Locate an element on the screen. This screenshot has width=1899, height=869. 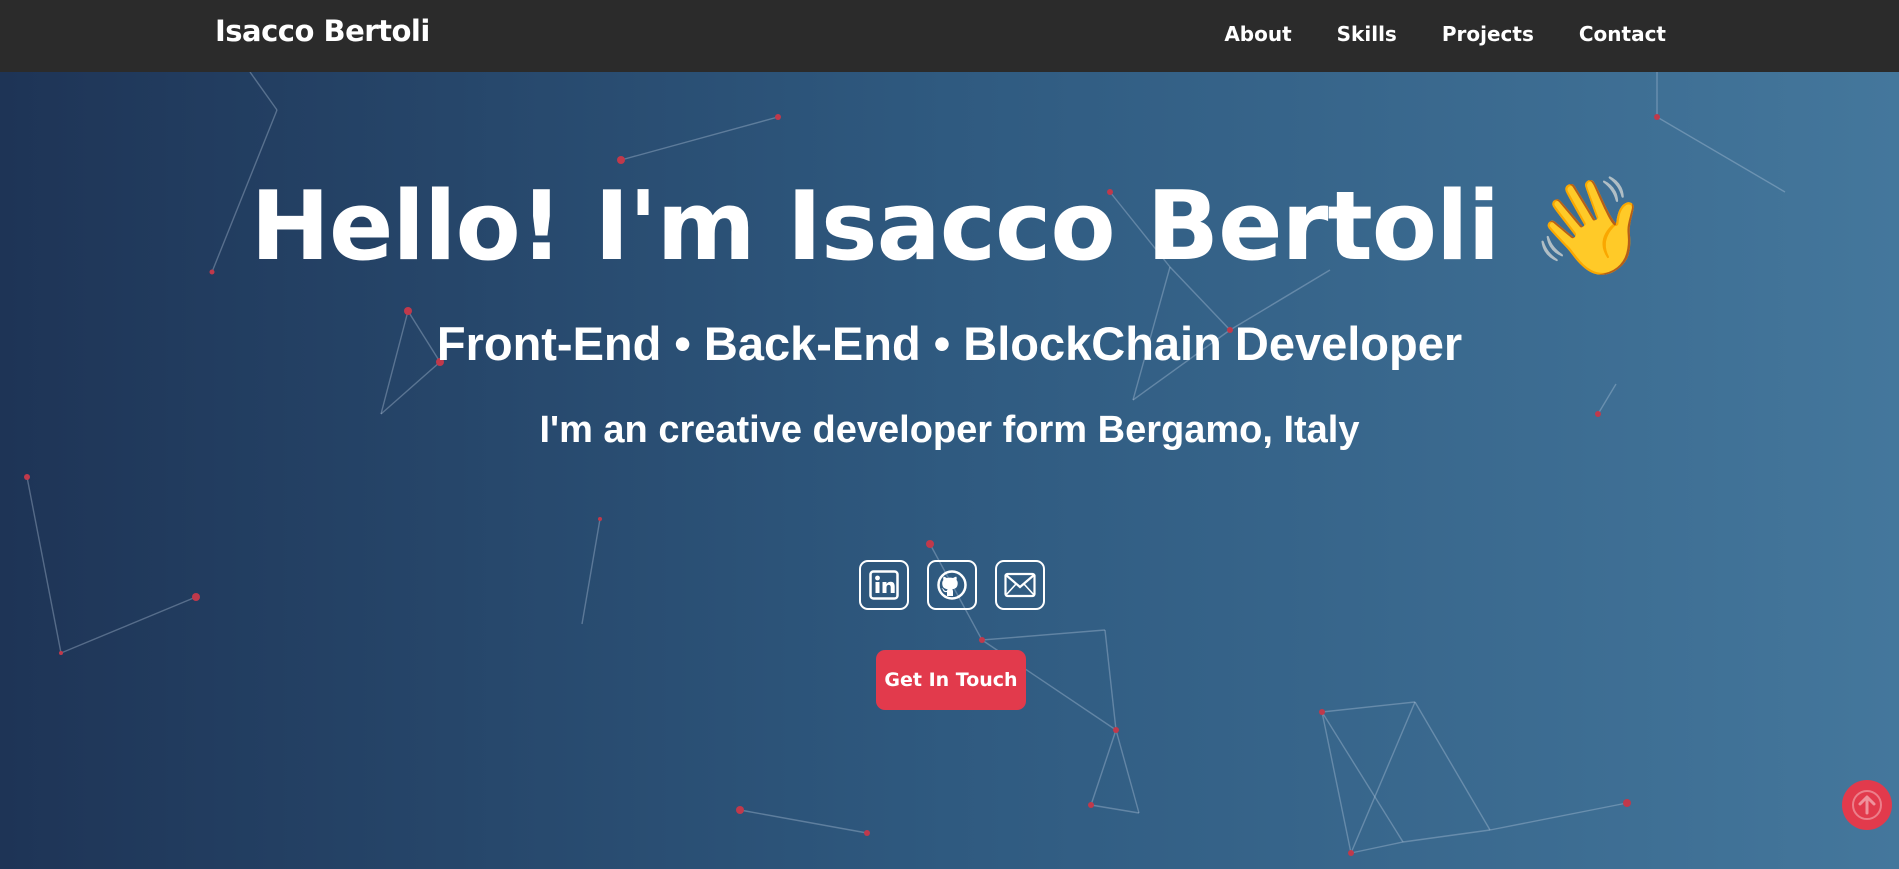
linkedin-icon is located at coordinates (884, 585).